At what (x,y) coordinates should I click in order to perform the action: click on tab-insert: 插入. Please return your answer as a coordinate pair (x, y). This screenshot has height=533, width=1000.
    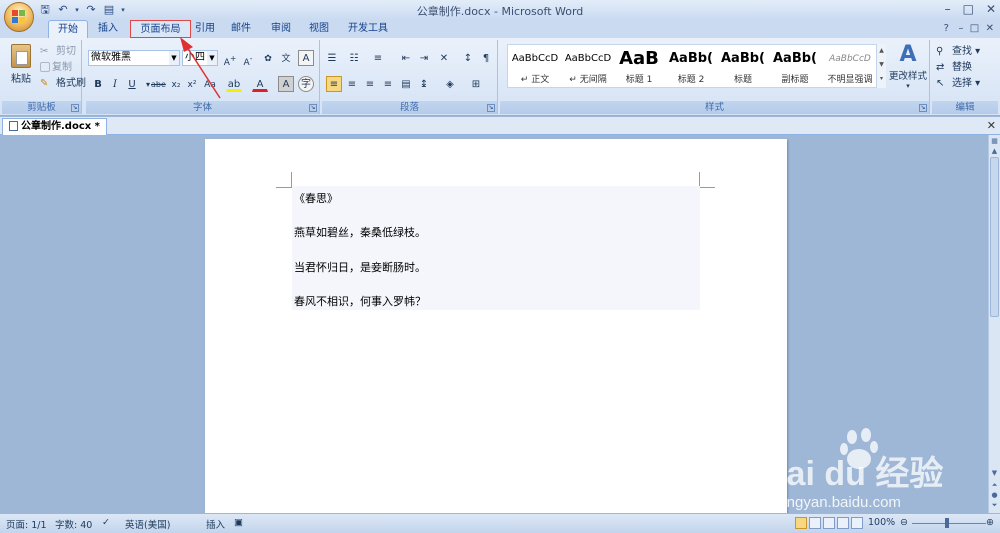
    Looking at the image, I should click on (108, 29).